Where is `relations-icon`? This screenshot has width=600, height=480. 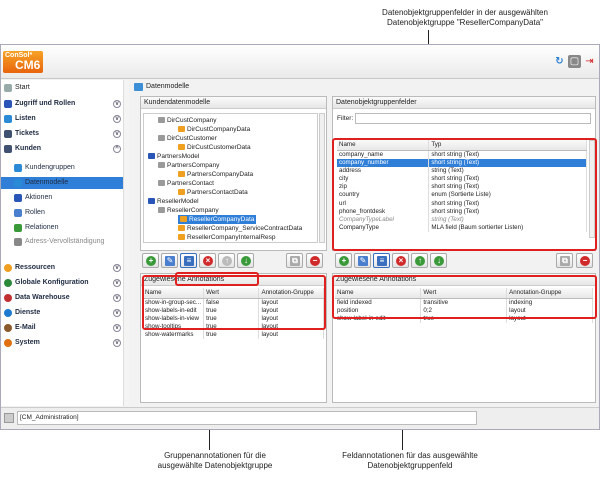
relations-icon is located at coordinates (18, 228).